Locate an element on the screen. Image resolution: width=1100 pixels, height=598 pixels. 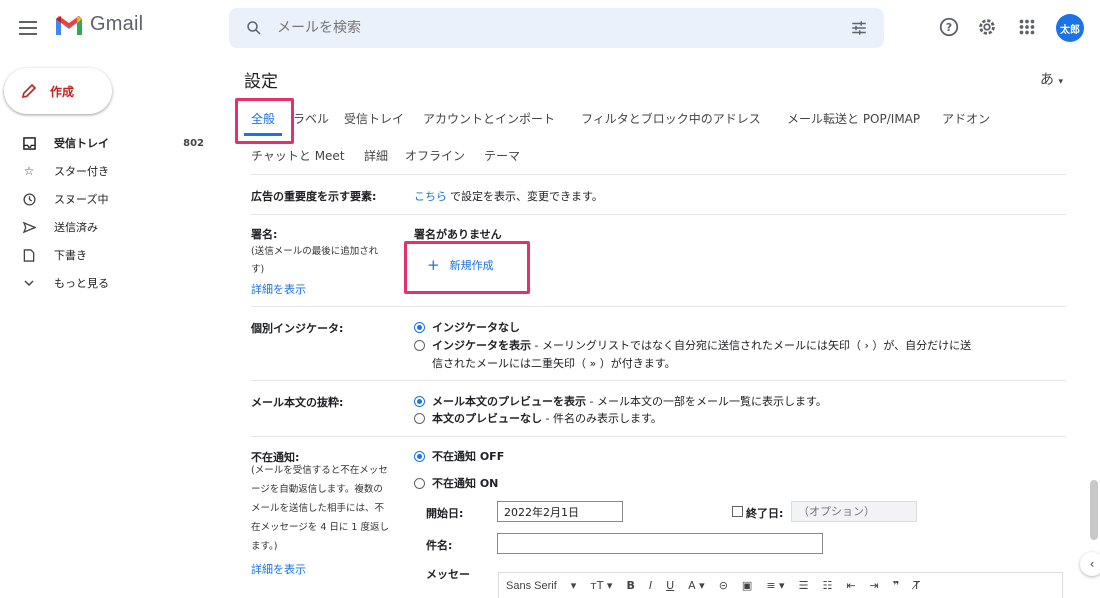
indicator-off-radio is located at coordinates (419, 327).